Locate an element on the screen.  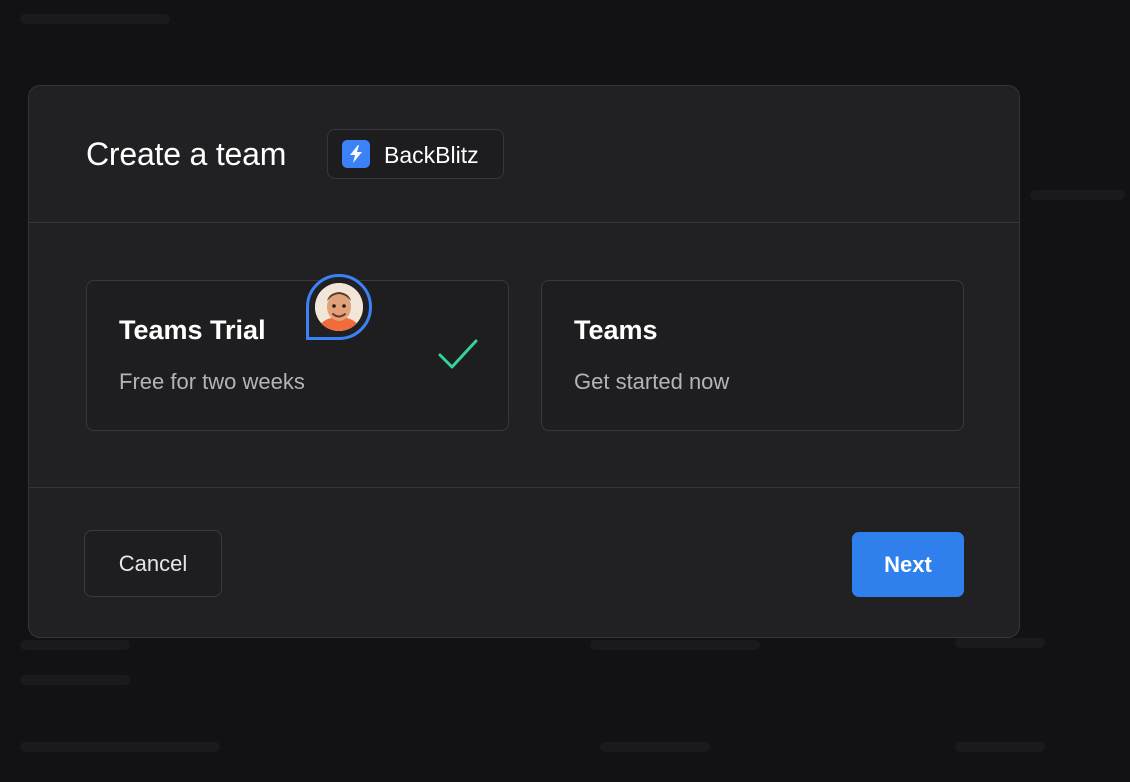
plan-card-teams: Teams Get started now is located at coordinates (752, 355).